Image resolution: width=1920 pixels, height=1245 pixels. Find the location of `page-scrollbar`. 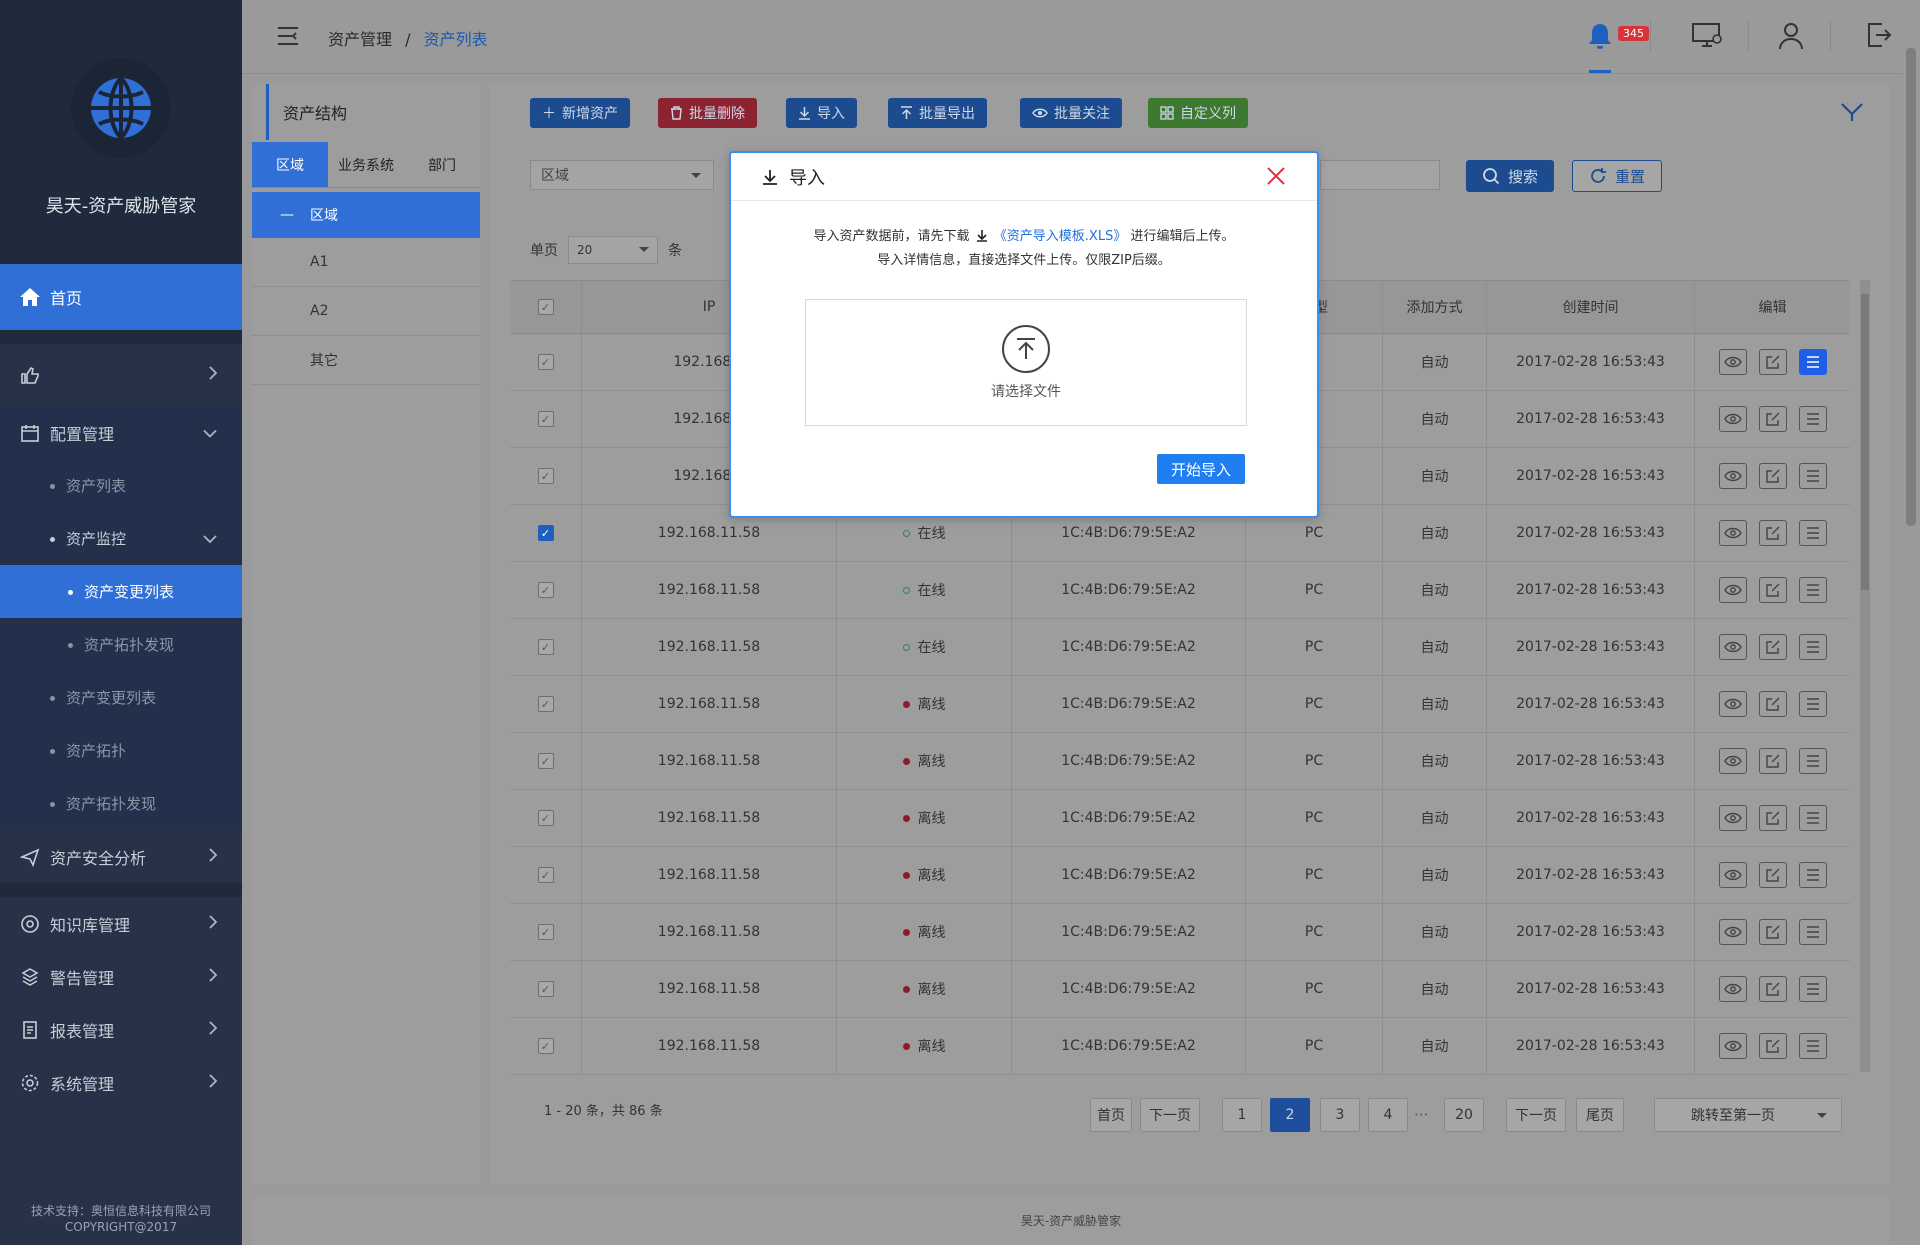

page-scrollbar is located at coordinates (1911, 622).